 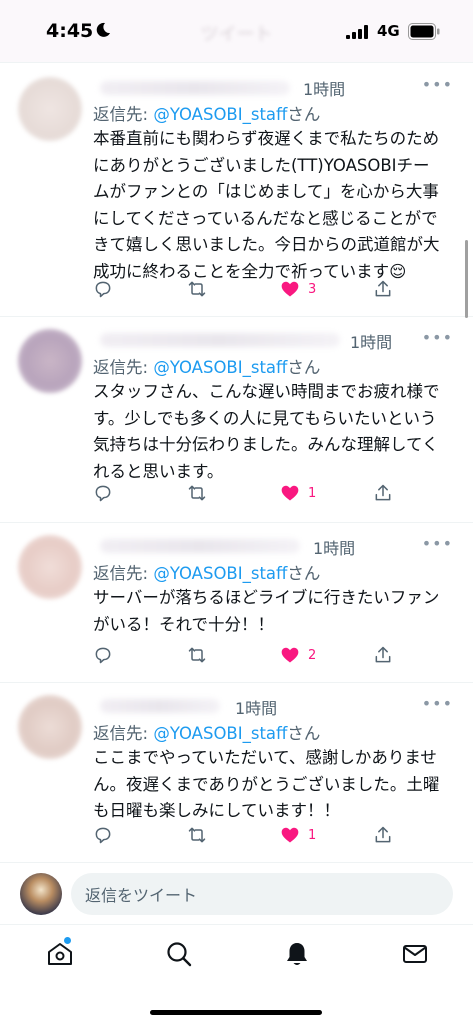 I want to click on text-line: ん。夜遅くまでありがとうございました。土曜, so click(x=266, y=784).